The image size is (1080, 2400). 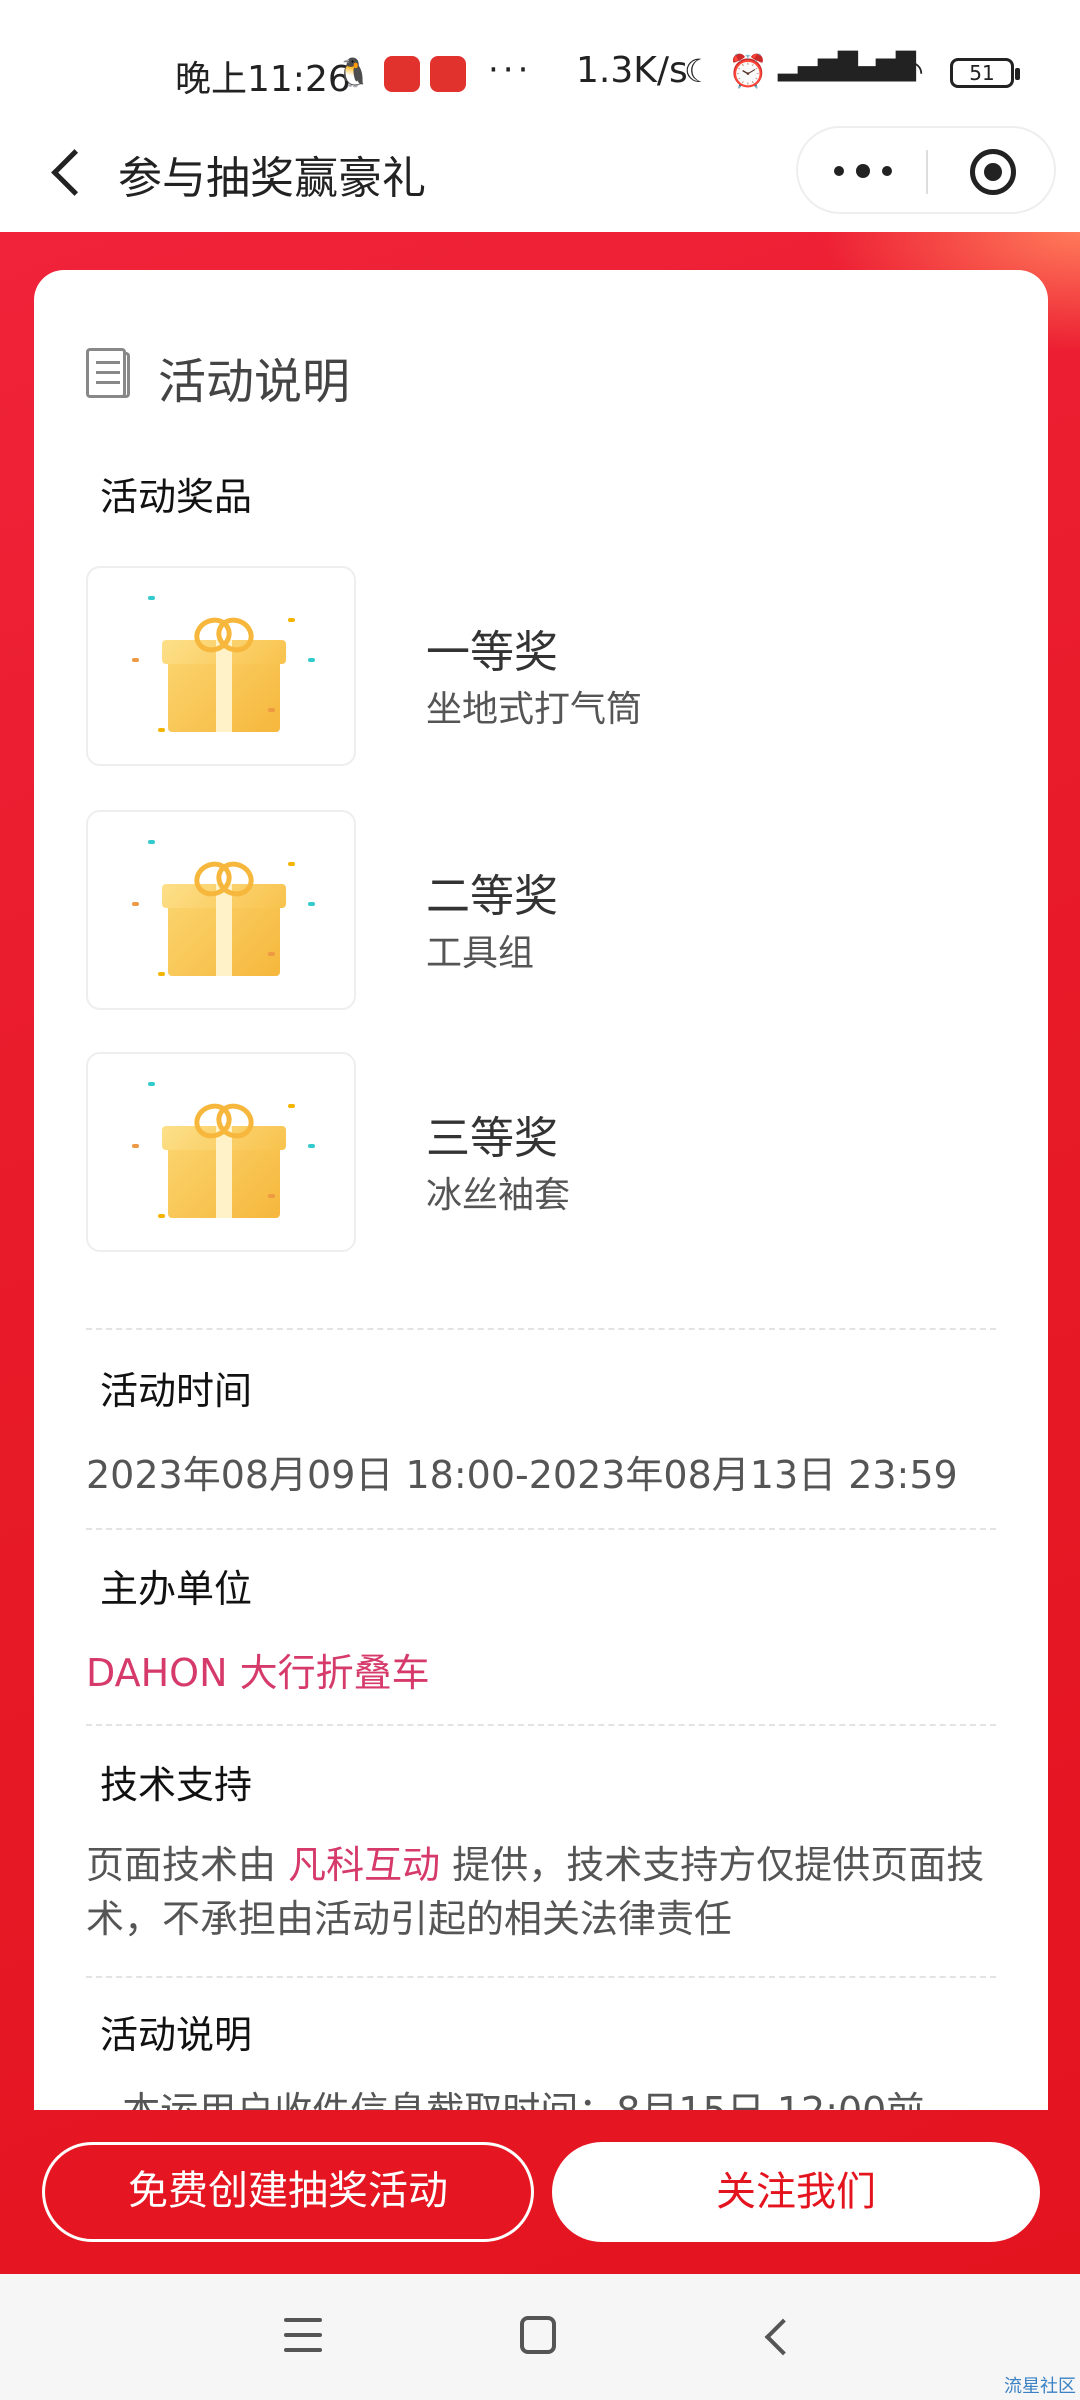 What do you see at coordinates (179, 1588) in the screenshot?
I see `organizer-label: 主办单位` at bounding box center [179, 1588].